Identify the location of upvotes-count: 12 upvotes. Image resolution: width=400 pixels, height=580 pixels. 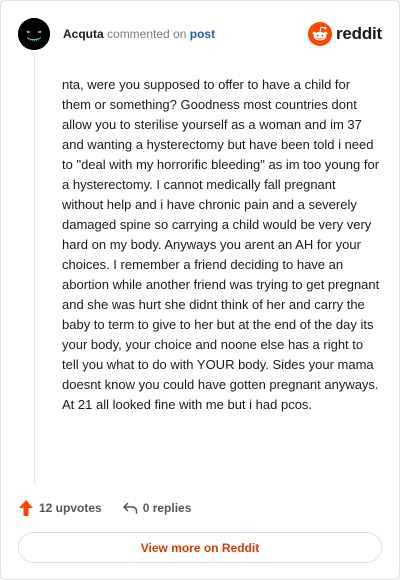
(70, 508).